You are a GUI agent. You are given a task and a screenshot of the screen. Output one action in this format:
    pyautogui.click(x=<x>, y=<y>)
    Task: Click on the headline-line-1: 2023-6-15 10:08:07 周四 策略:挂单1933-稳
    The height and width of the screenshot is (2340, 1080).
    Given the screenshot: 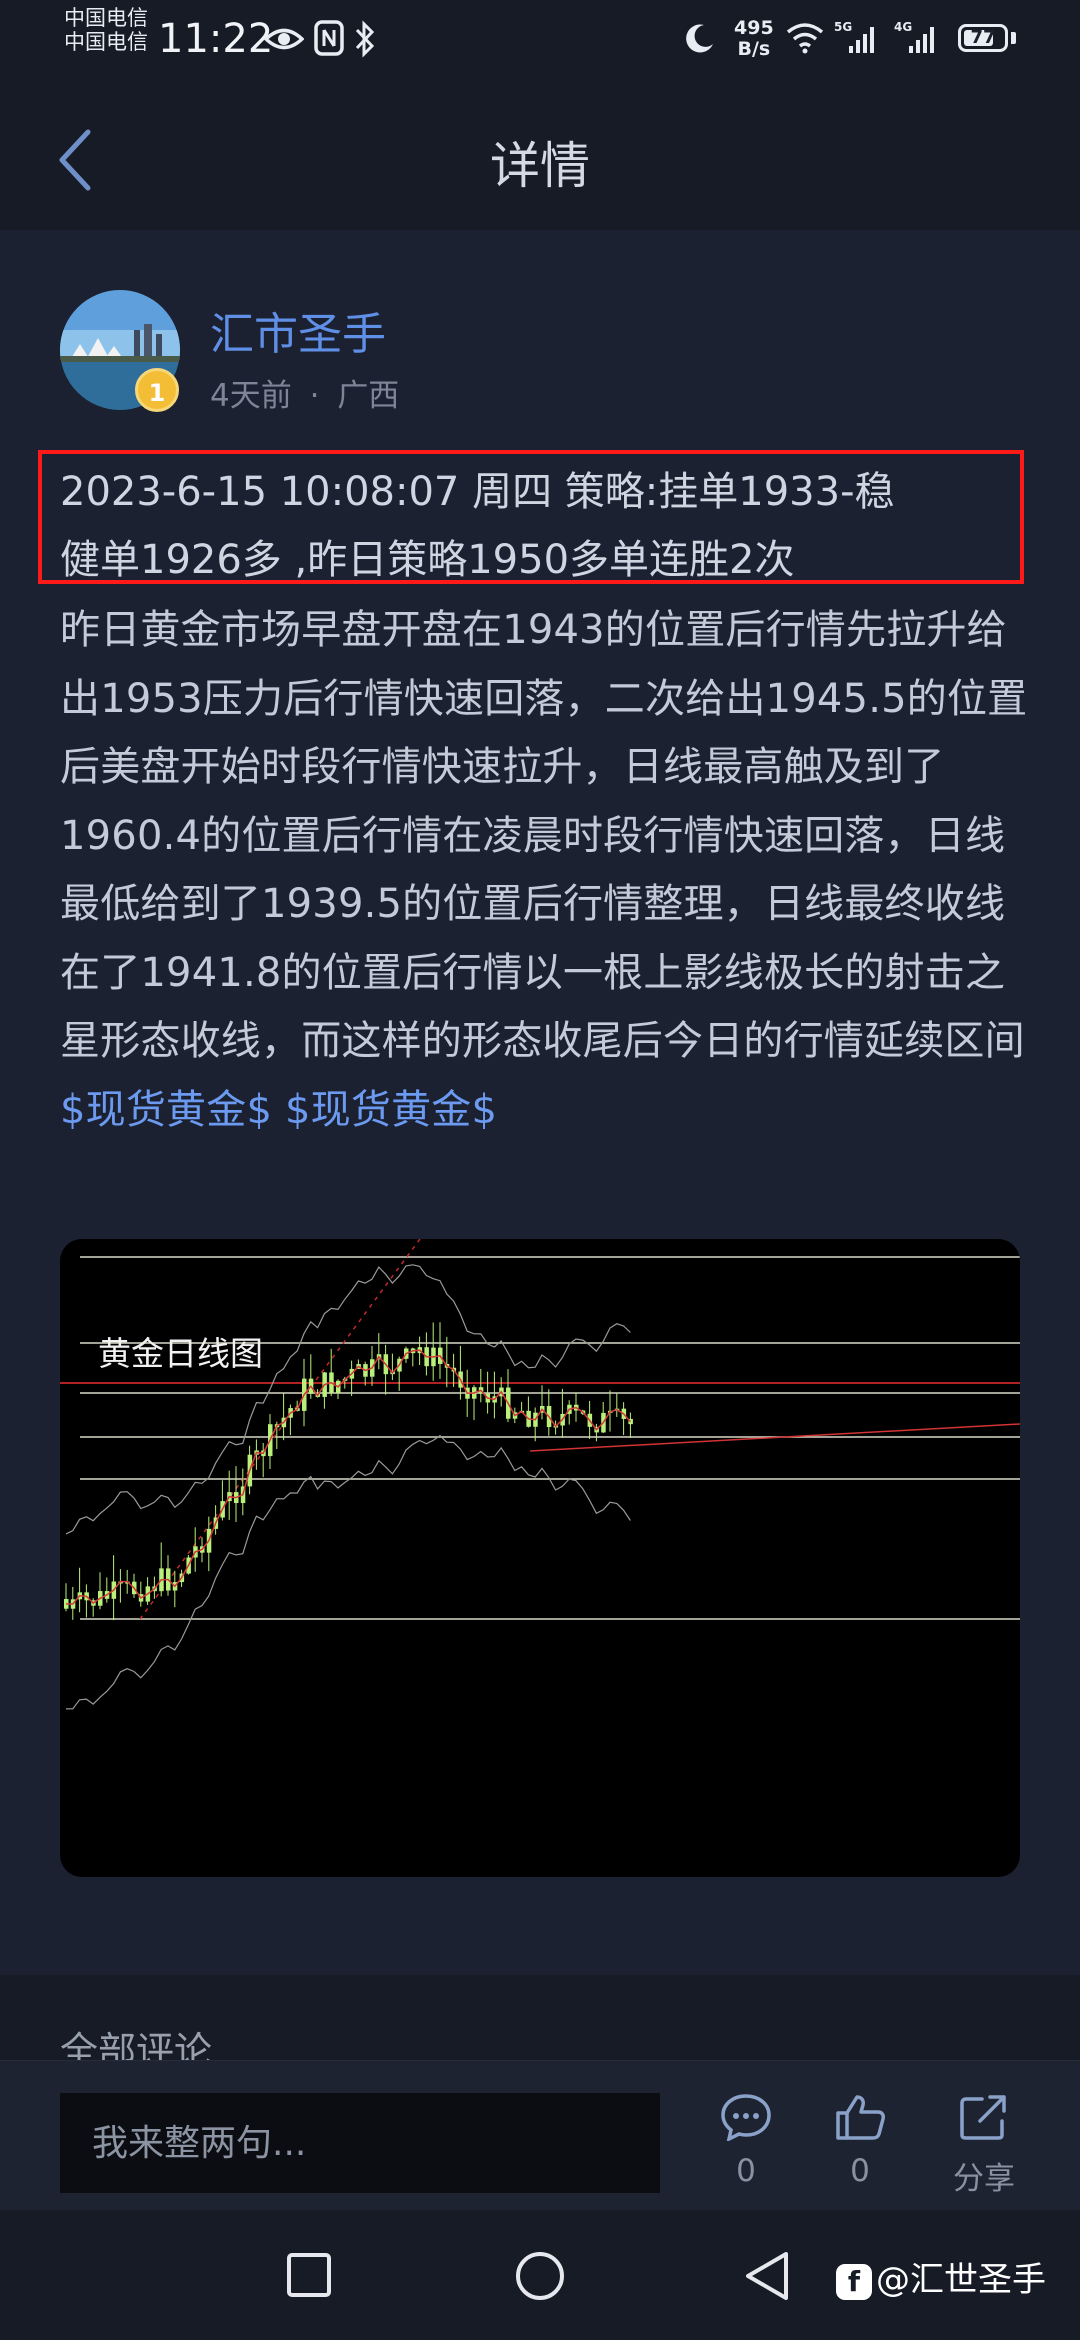 What is the action you would take?
    pyautogui.click(x=477, y=492)
    